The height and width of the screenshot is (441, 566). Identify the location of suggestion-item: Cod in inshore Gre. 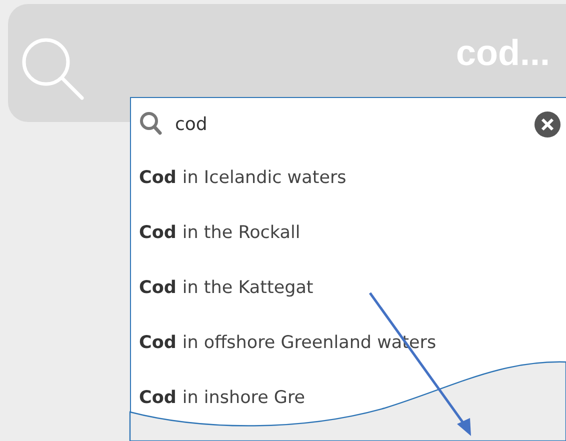
(218, 397).